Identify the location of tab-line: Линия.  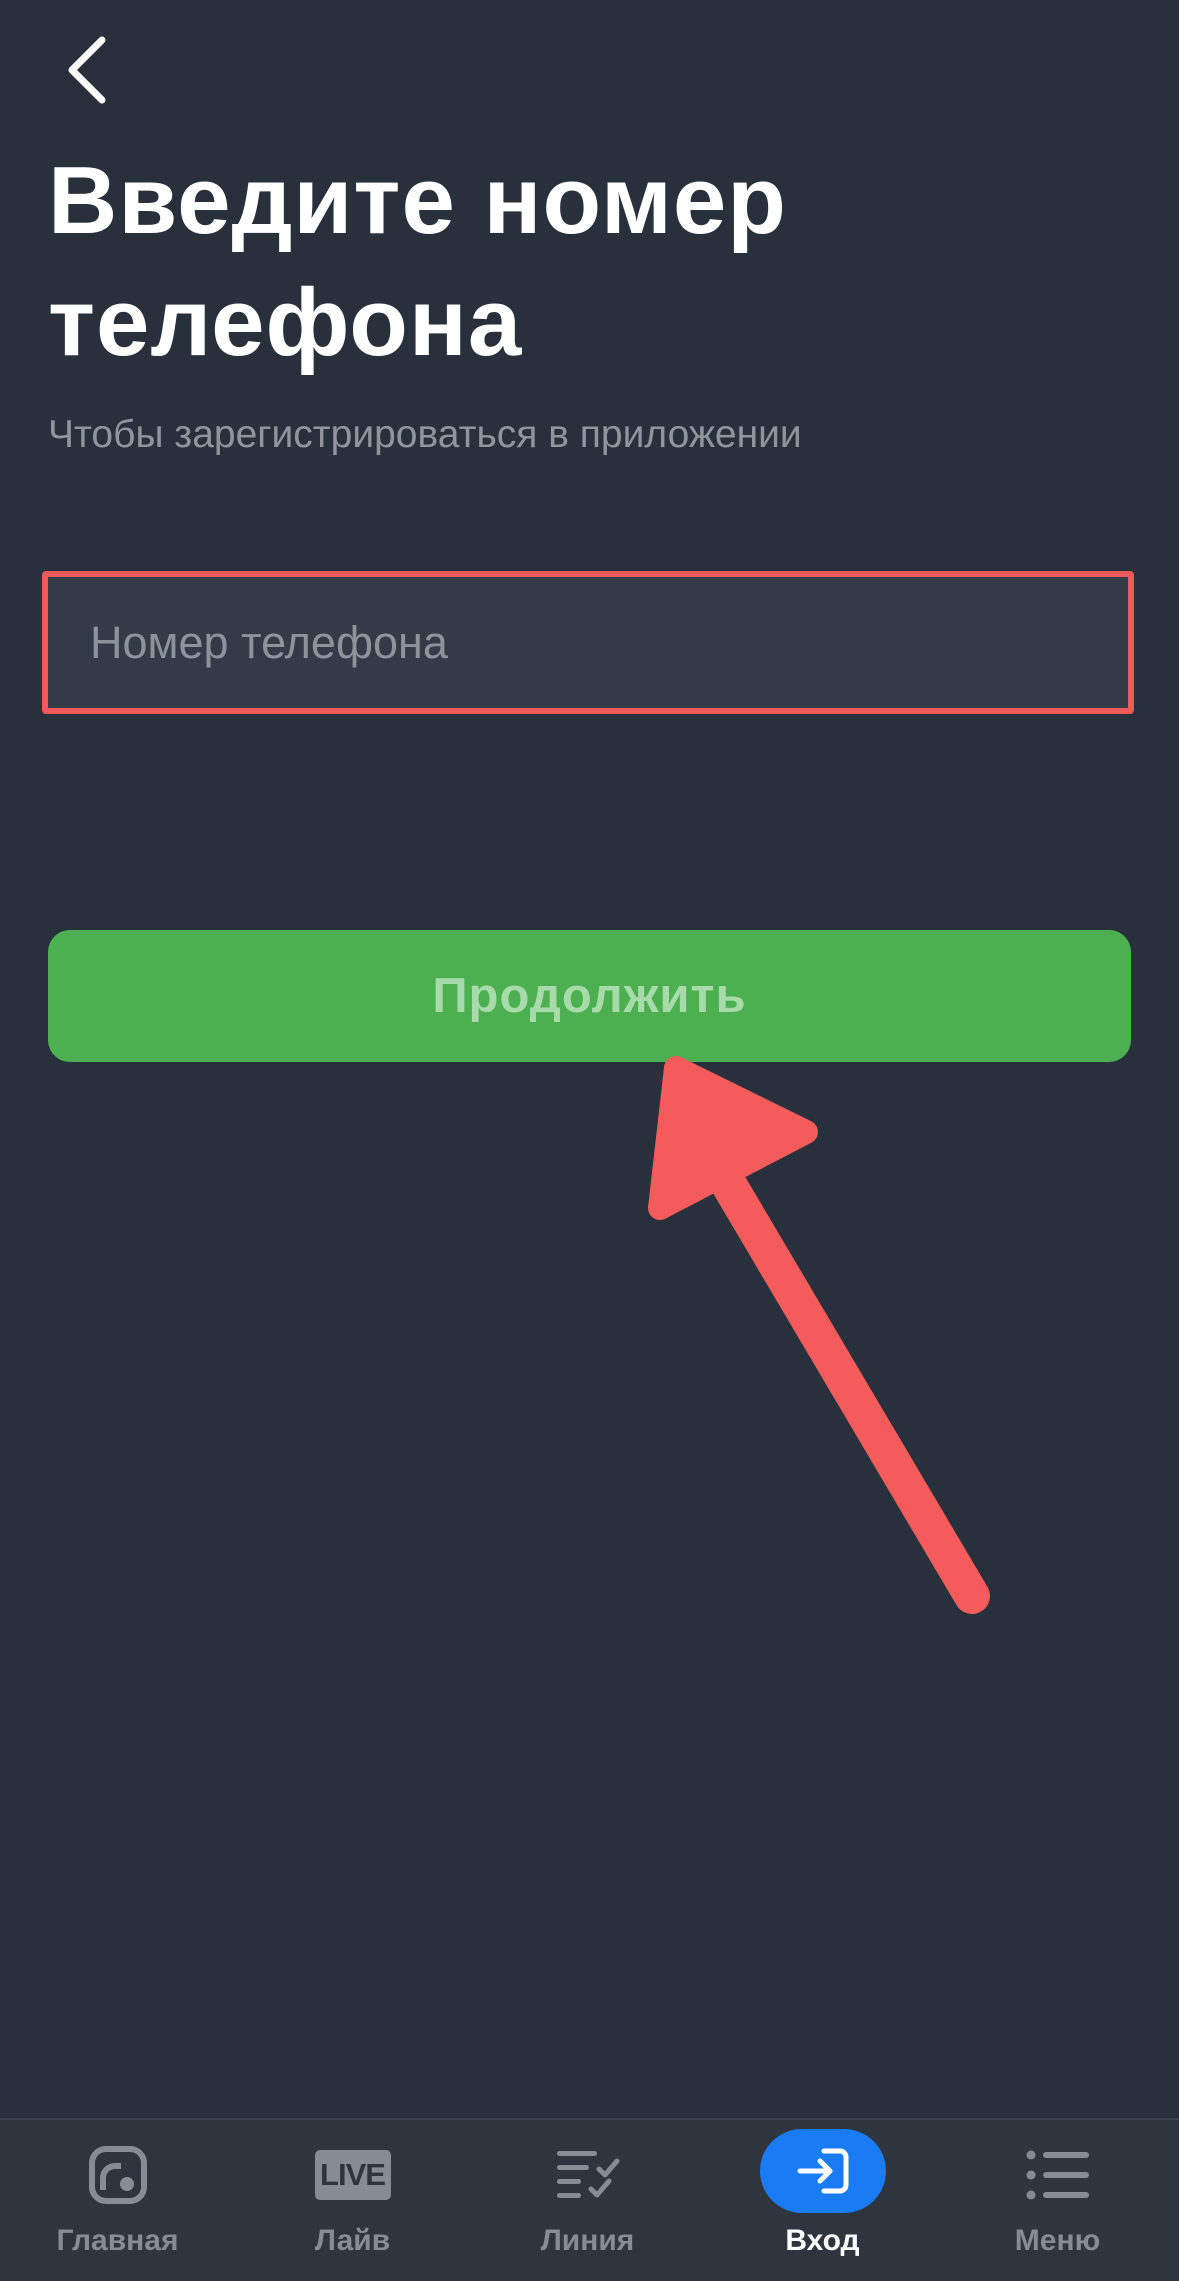
(587, 2200).